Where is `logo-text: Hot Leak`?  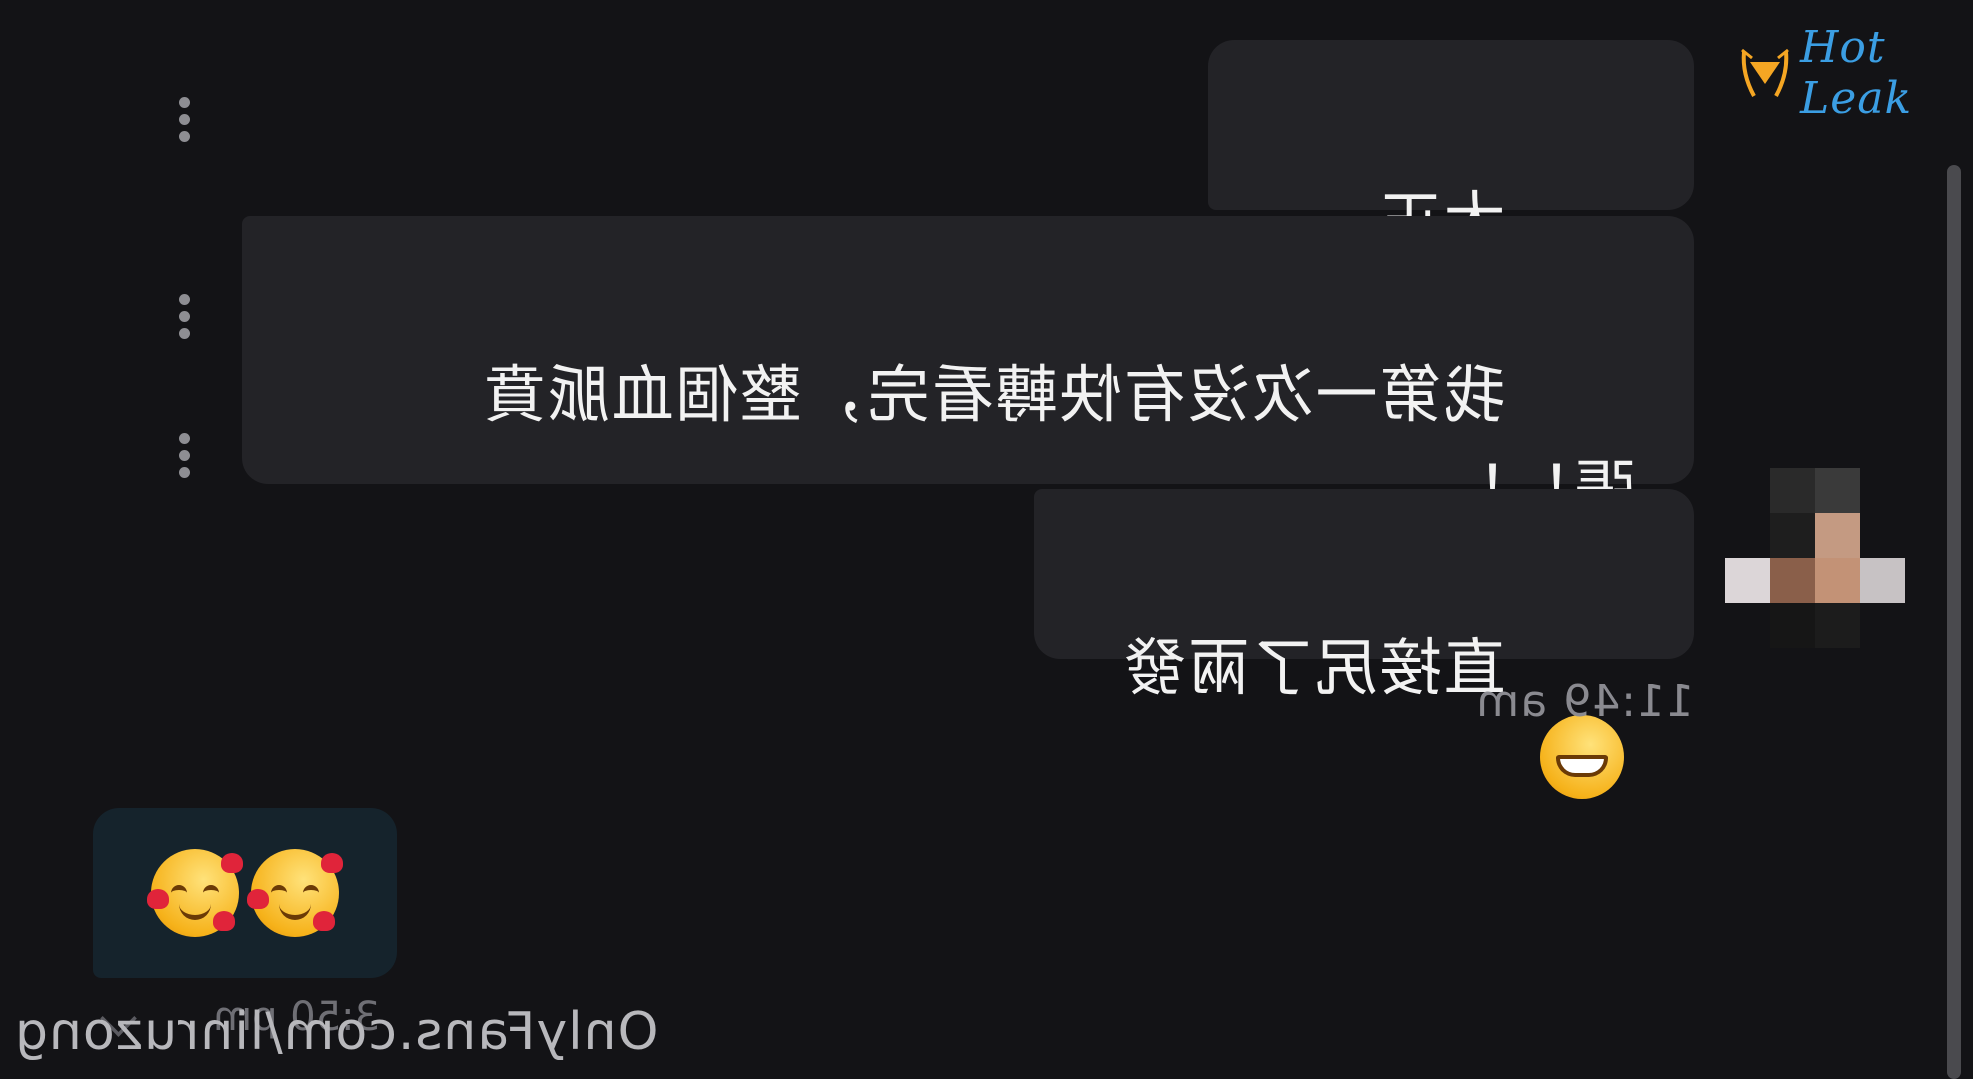 logo-text: Hot Leak is located at coordinates (1856, 73).